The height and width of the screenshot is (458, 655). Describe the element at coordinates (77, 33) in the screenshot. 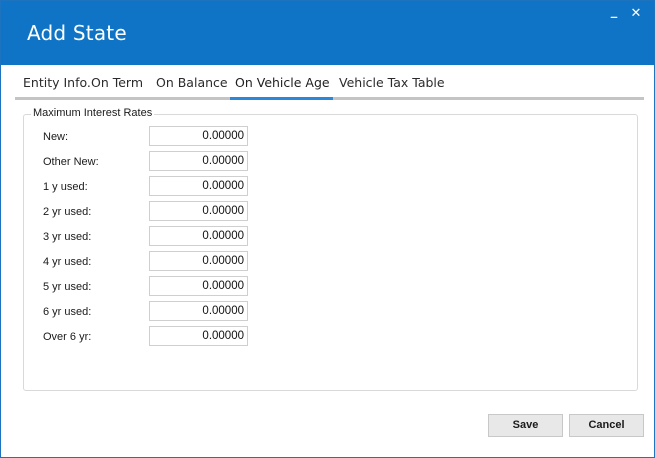

I see `dialog-title: Add State` at that location.